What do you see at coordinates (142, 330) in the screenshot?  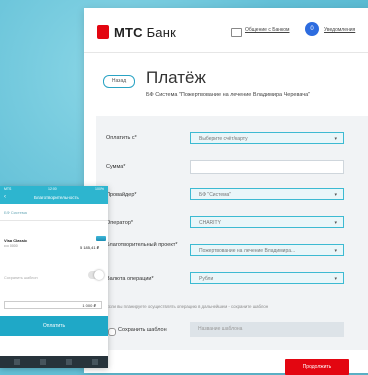 I see `save-template-label: Сохранить шаблон` at bounding box center [142, 330].